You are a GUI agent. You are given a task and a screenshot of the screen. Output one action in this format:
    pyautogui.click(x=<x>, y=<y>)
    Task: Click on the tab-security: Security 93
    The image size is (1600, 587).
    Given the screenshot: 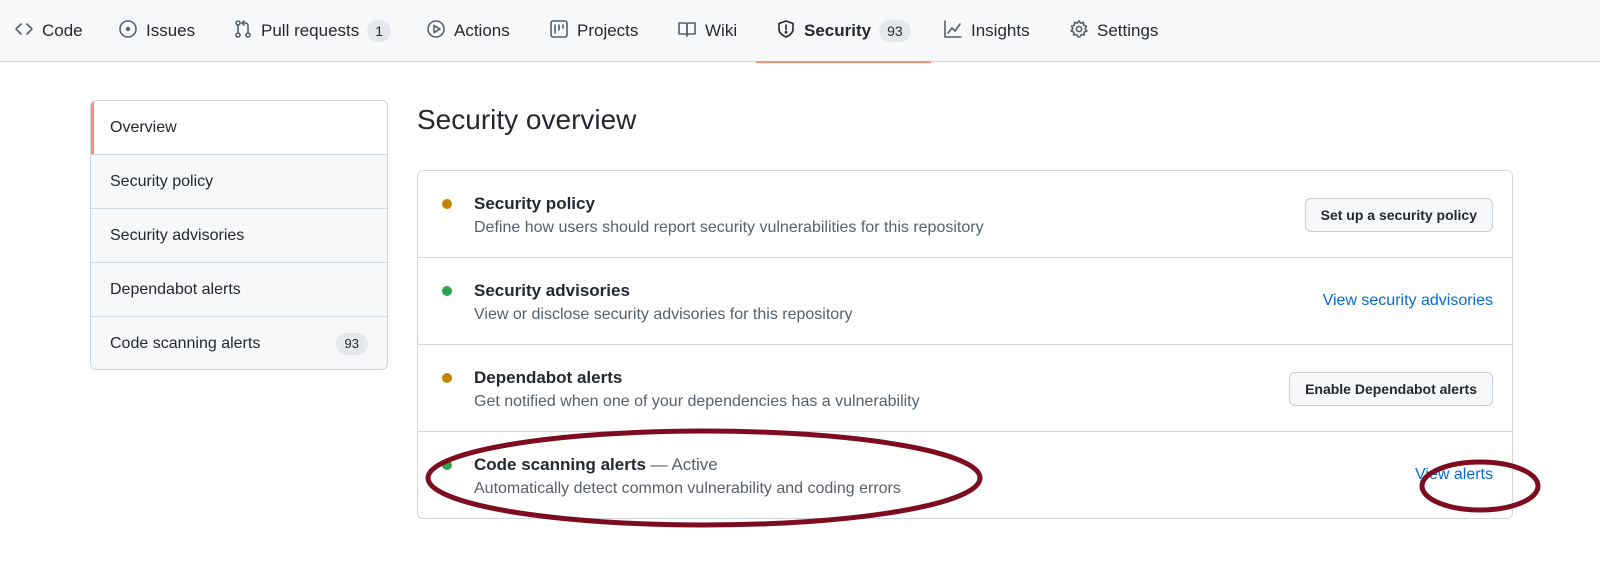 What is the action you would take?
    pyautogui.click(x=843, y=31)
    